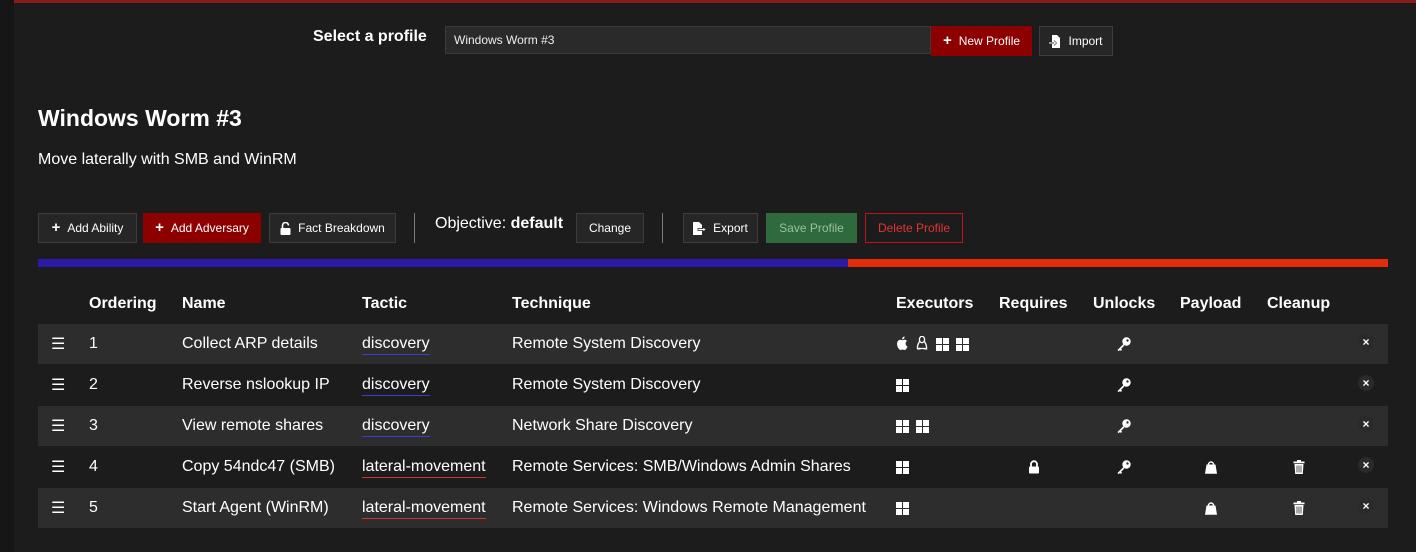  Describe the element at coordinates (370, 36) in the screenshot. I see `select-profile-label: Select a profile` at that location.